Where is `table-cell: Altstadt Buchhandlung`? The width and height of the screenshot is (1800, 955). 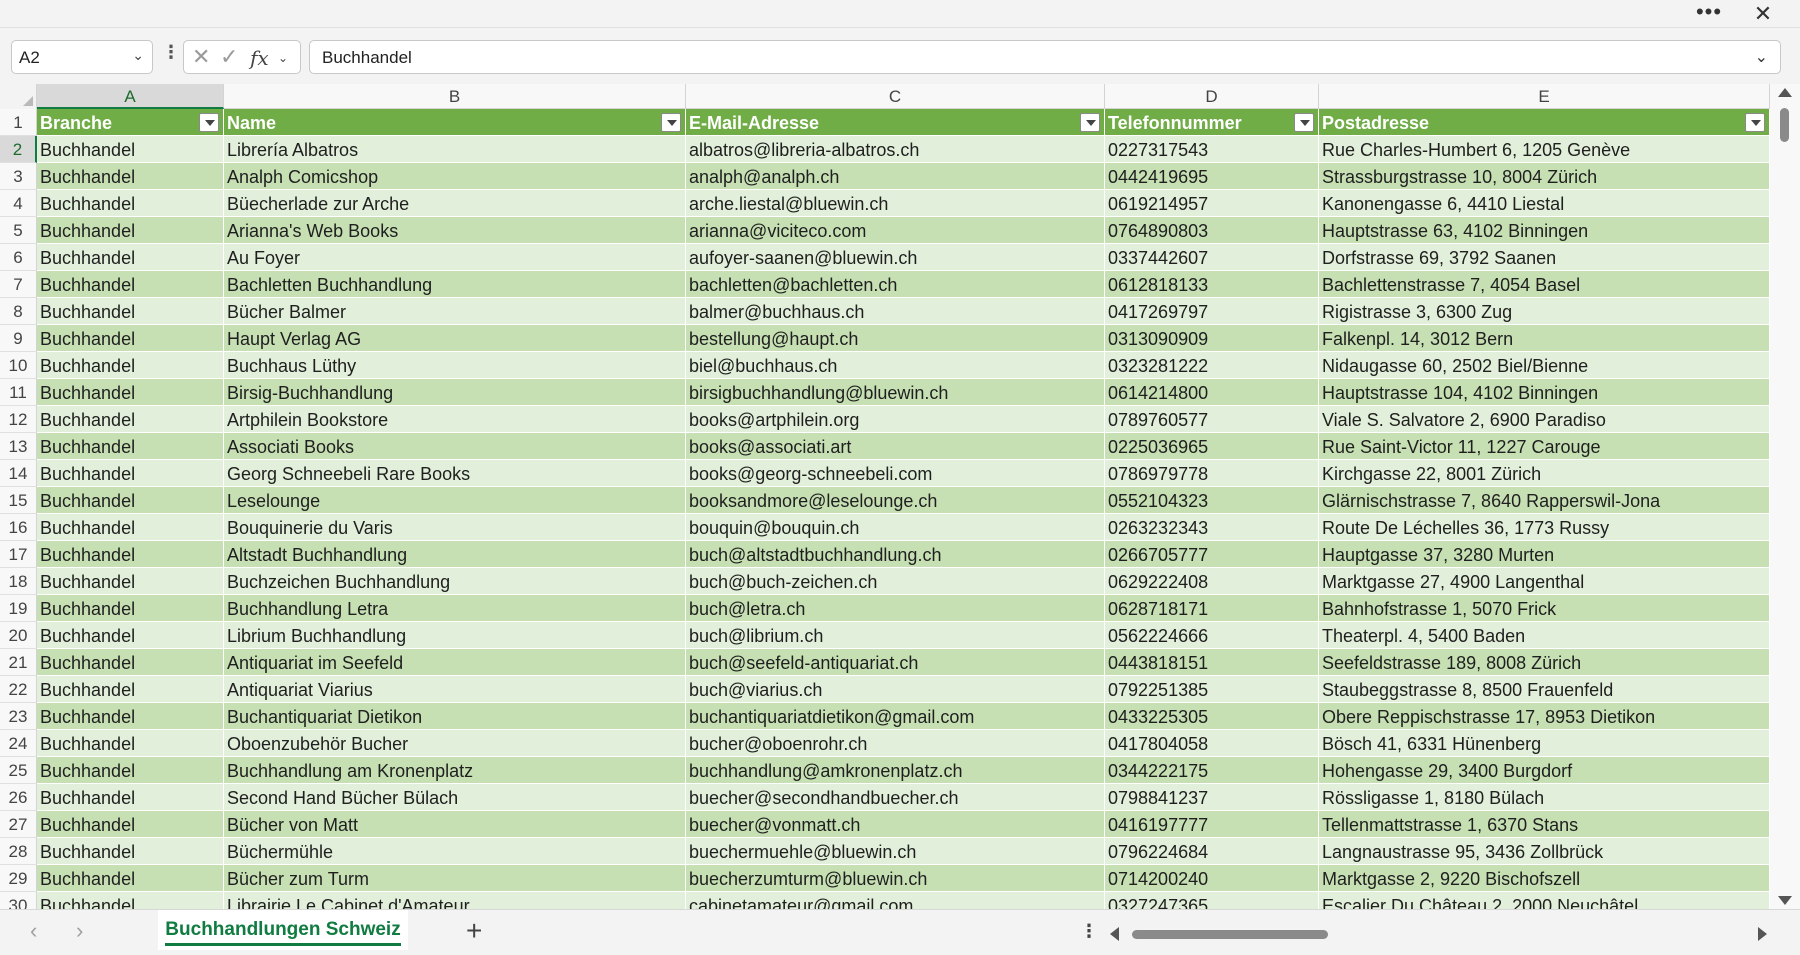
table-cell: Altstadt Buchhandlung is located at coordinates (455, 554).